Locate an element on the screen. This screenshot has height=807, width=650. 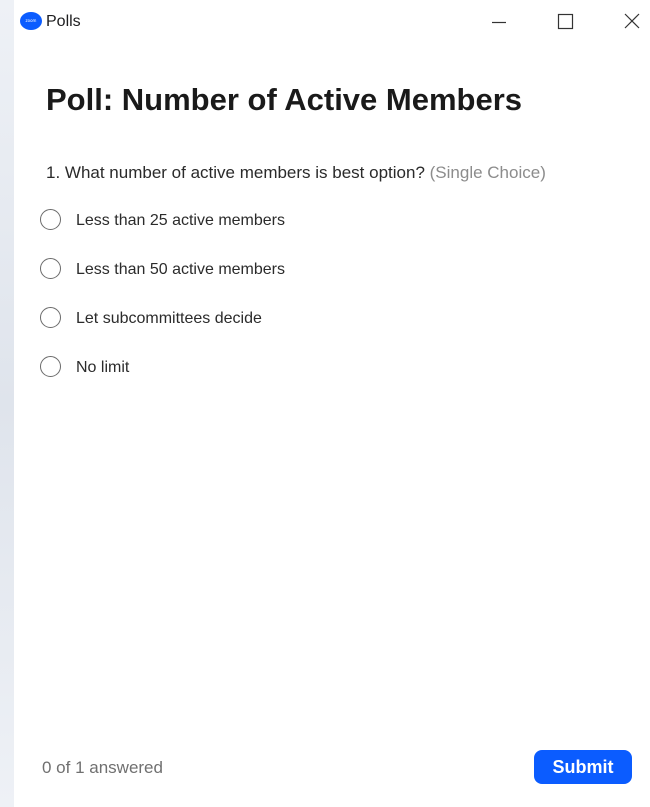
question-type-label: (Single Choice) is located at coordinates (487, 172).